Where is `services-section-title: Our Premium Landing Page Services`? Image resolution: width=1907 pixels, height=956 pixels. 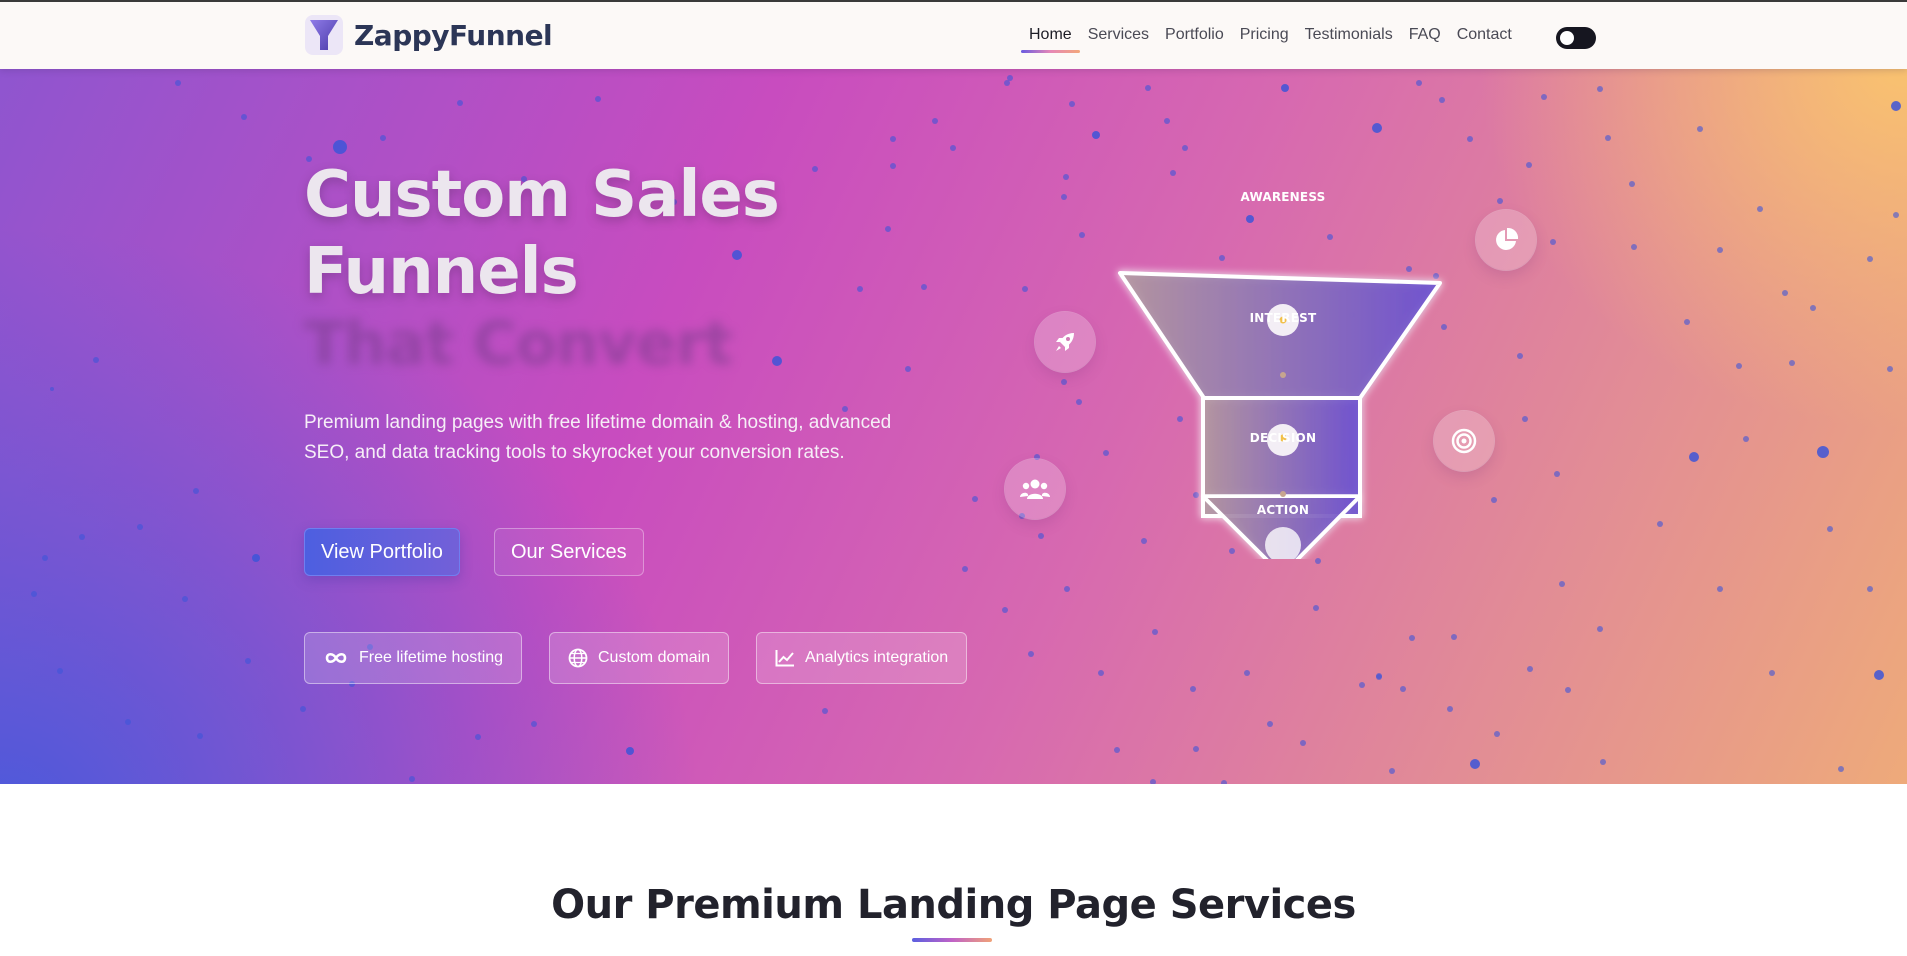
services-section-title: Our Premium Landing Page Services is located at coordinates (953, 905).